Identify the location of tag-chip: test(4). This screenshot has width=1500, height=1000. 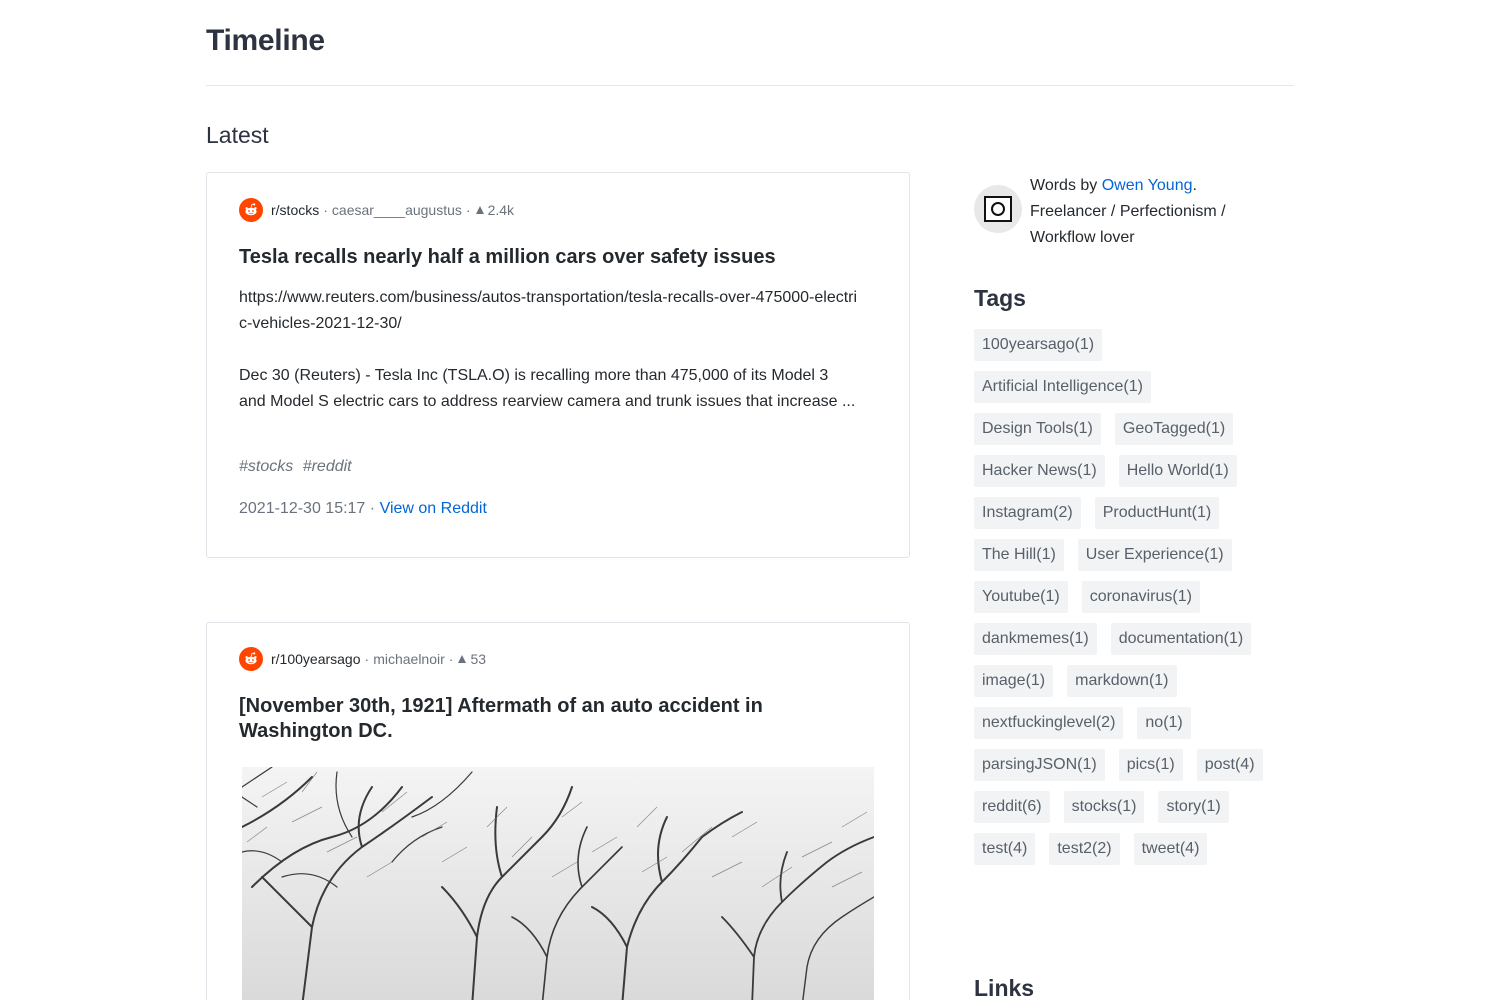
(1005, 849).